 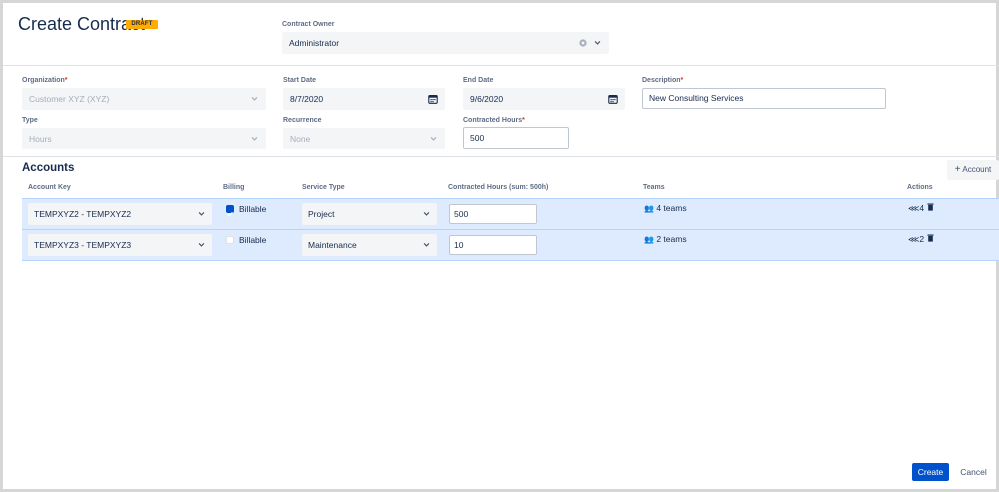 What do you see at coordinates (364, 138) in the screenshot?
I see `recurrence-select: None` at bounding box center [364, 138].